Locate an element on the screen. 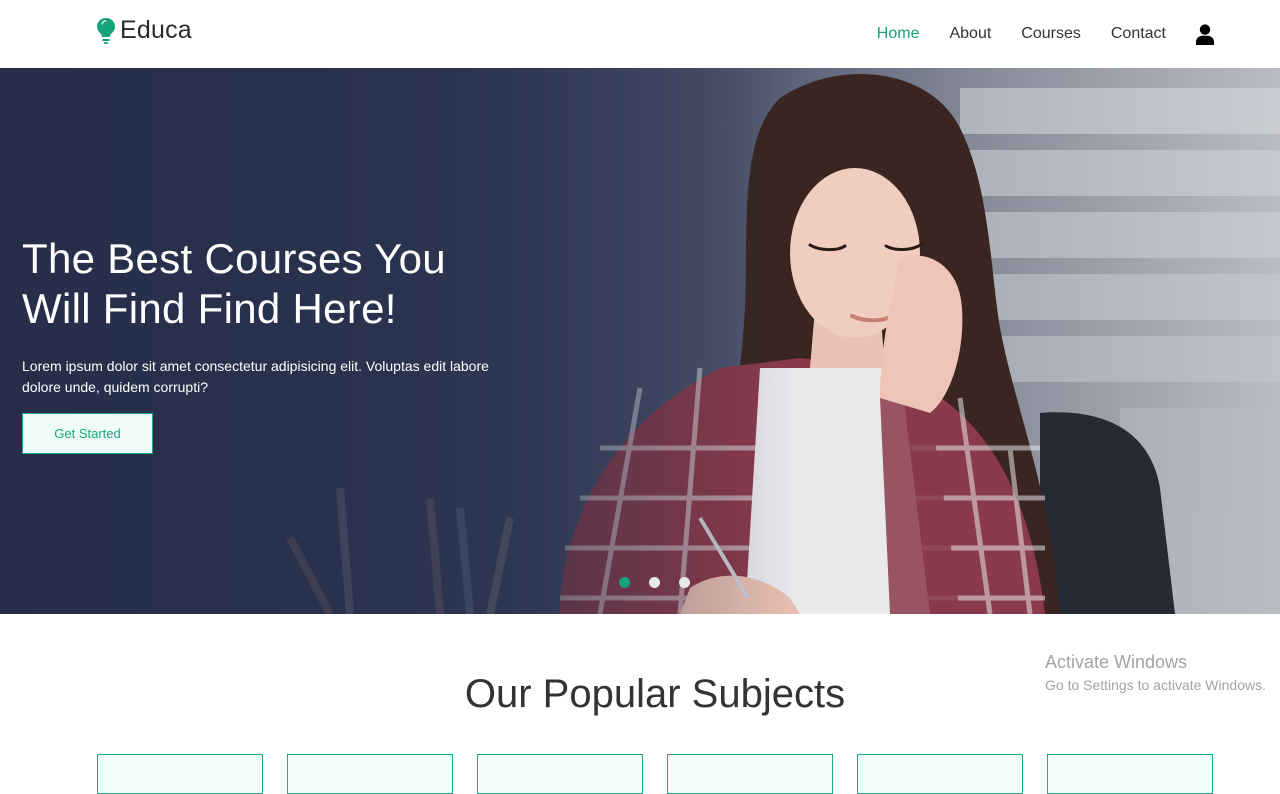  site-header: Educa Home About Courses Contact is located at coordinates (640, 34).